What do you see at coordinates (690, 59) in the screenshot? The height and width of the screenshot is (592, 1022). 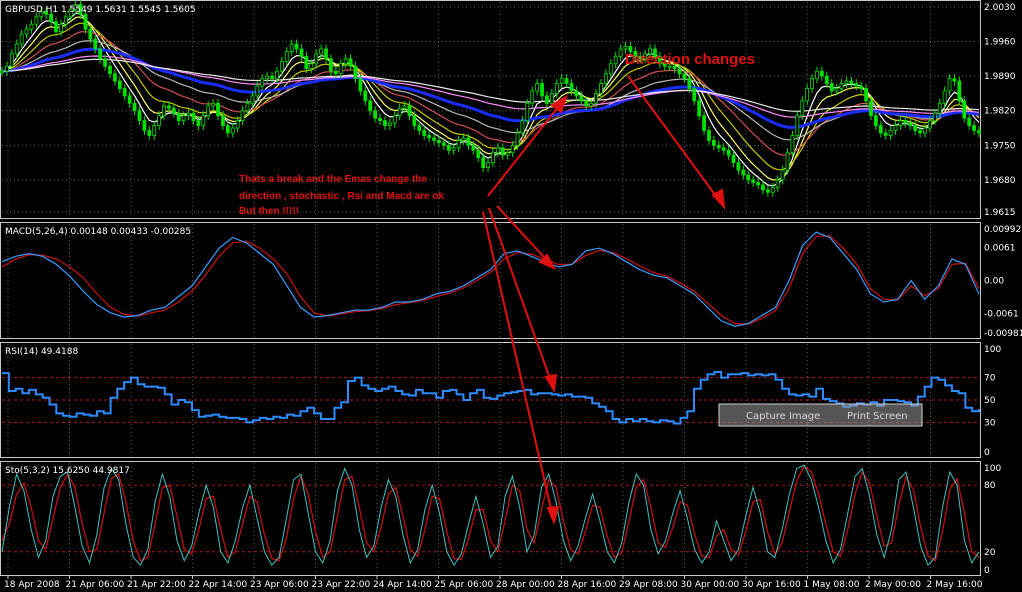 I see `direction-changes-label: Direction changes` at bounding box center [690, 59].